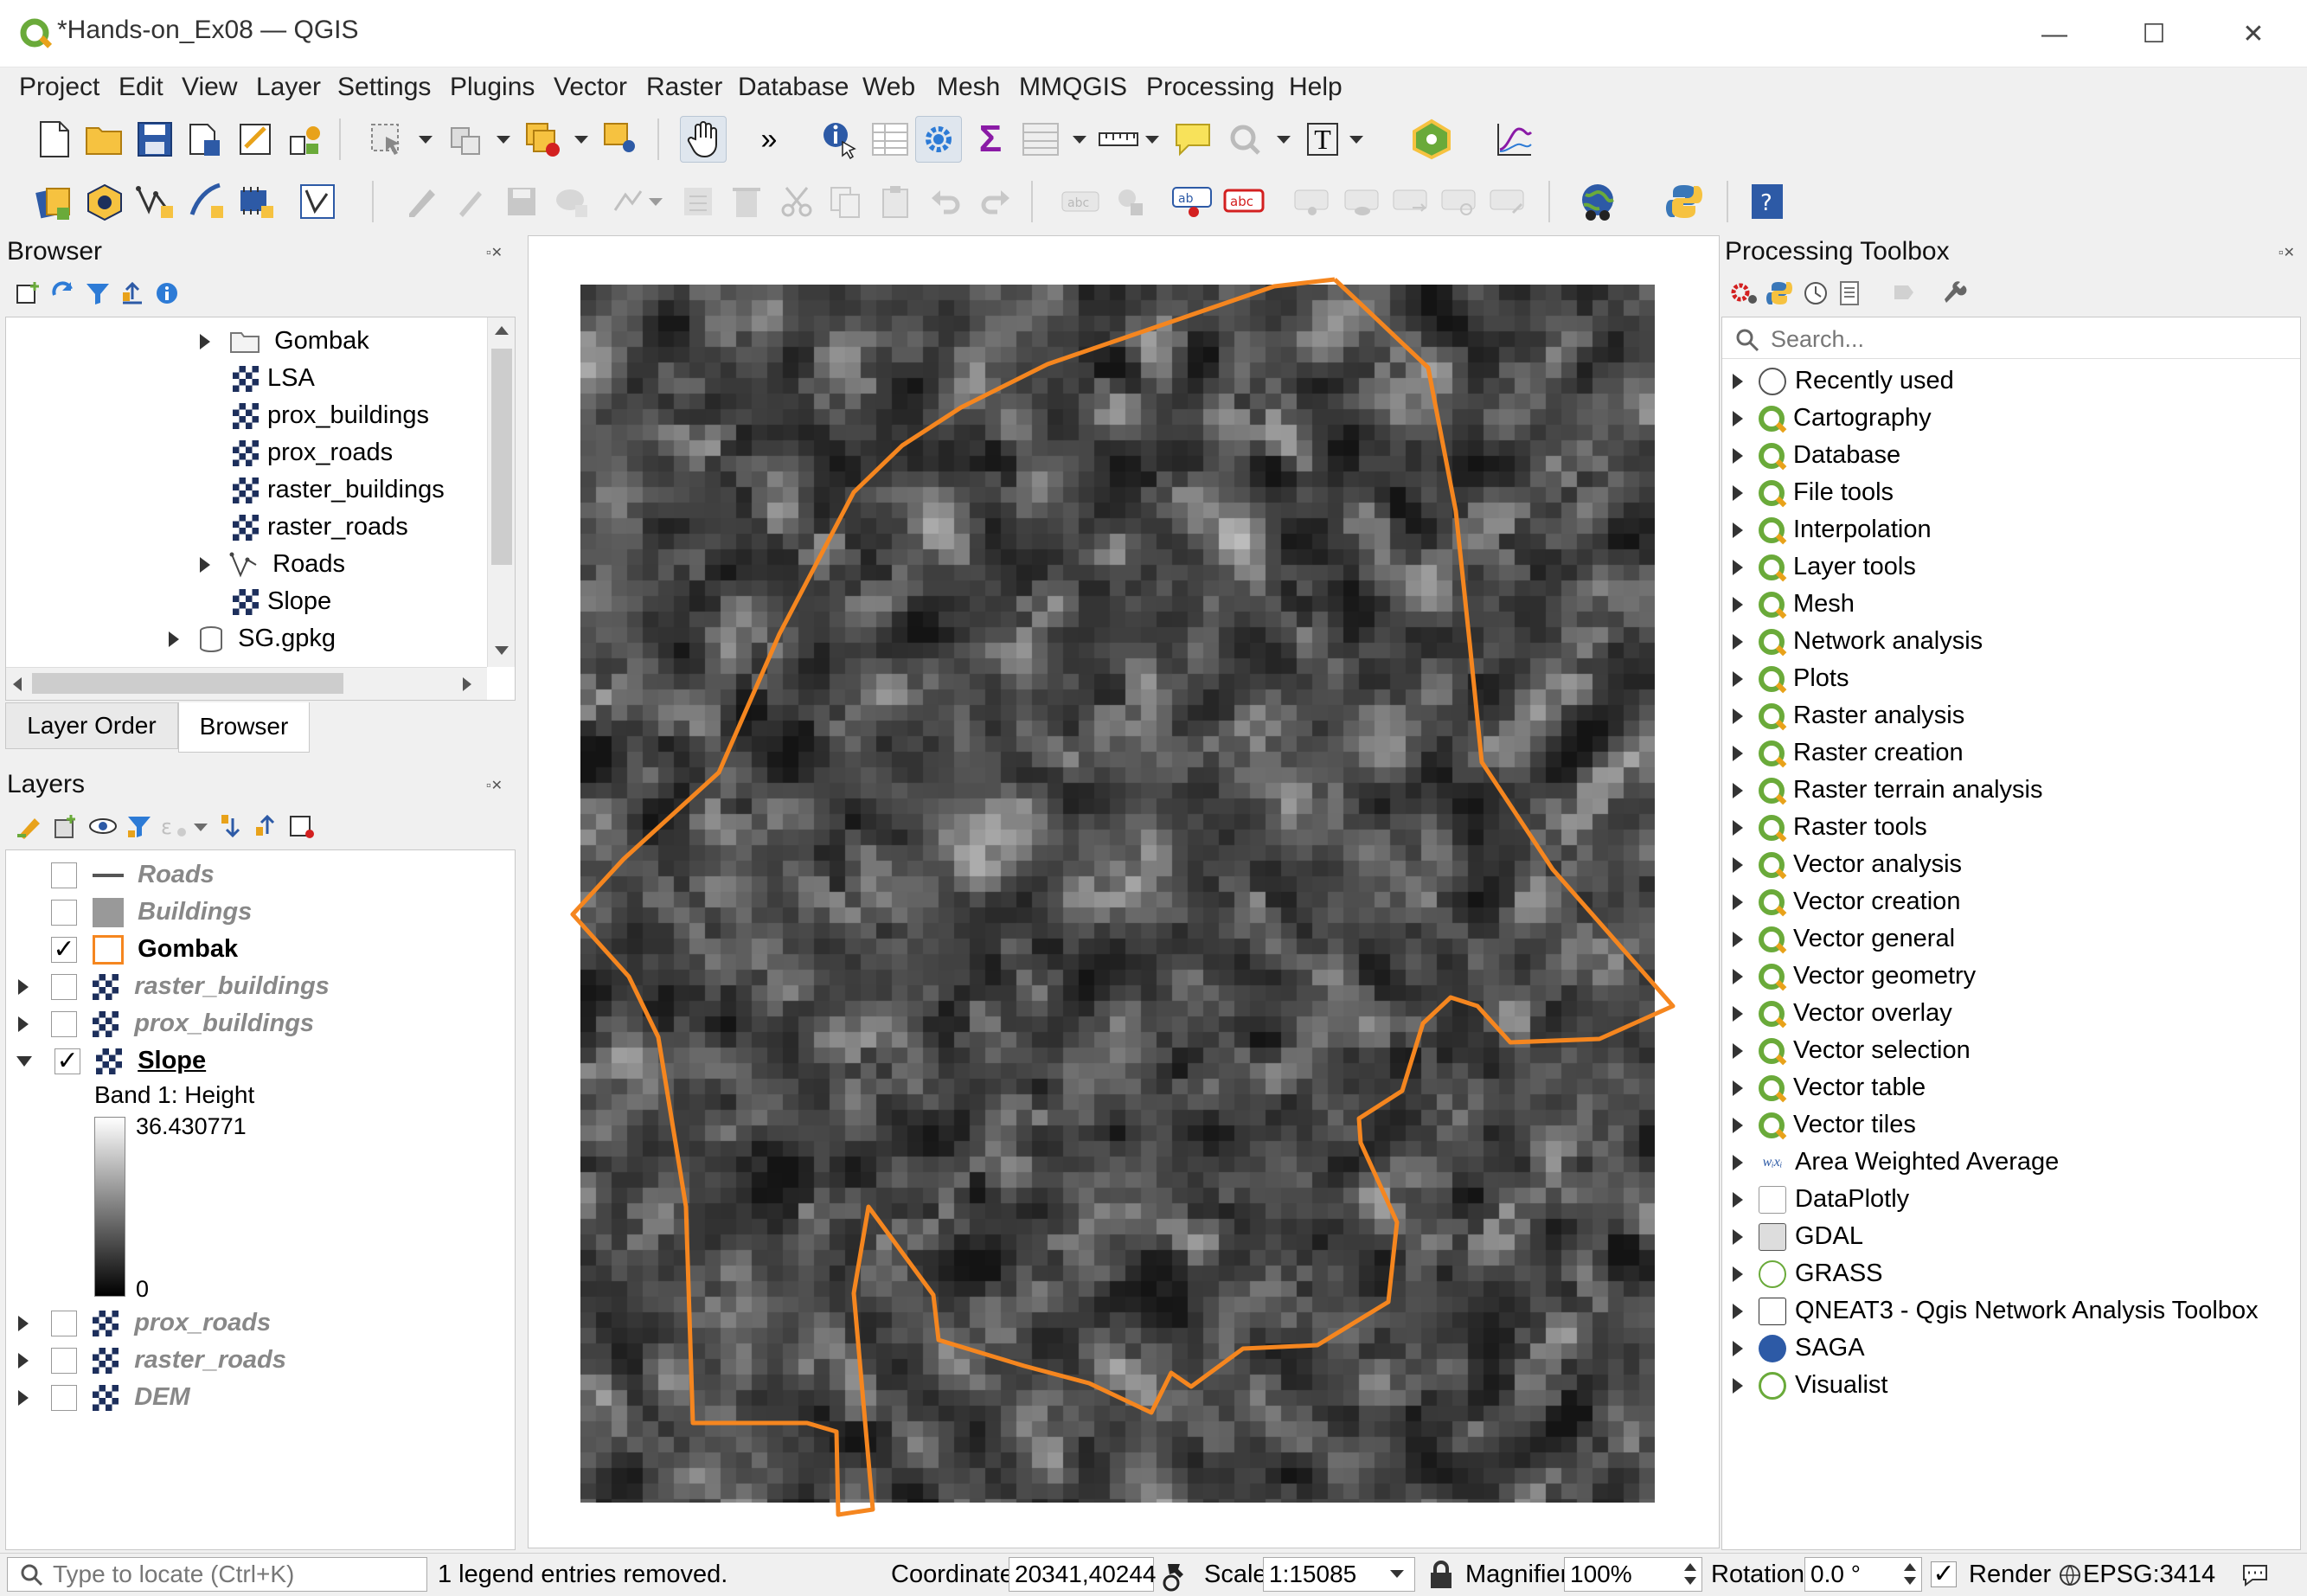 The height and width of the screenshot is (1596, 2307). I want to click on options-wrench-icon, so click(1954, 293).